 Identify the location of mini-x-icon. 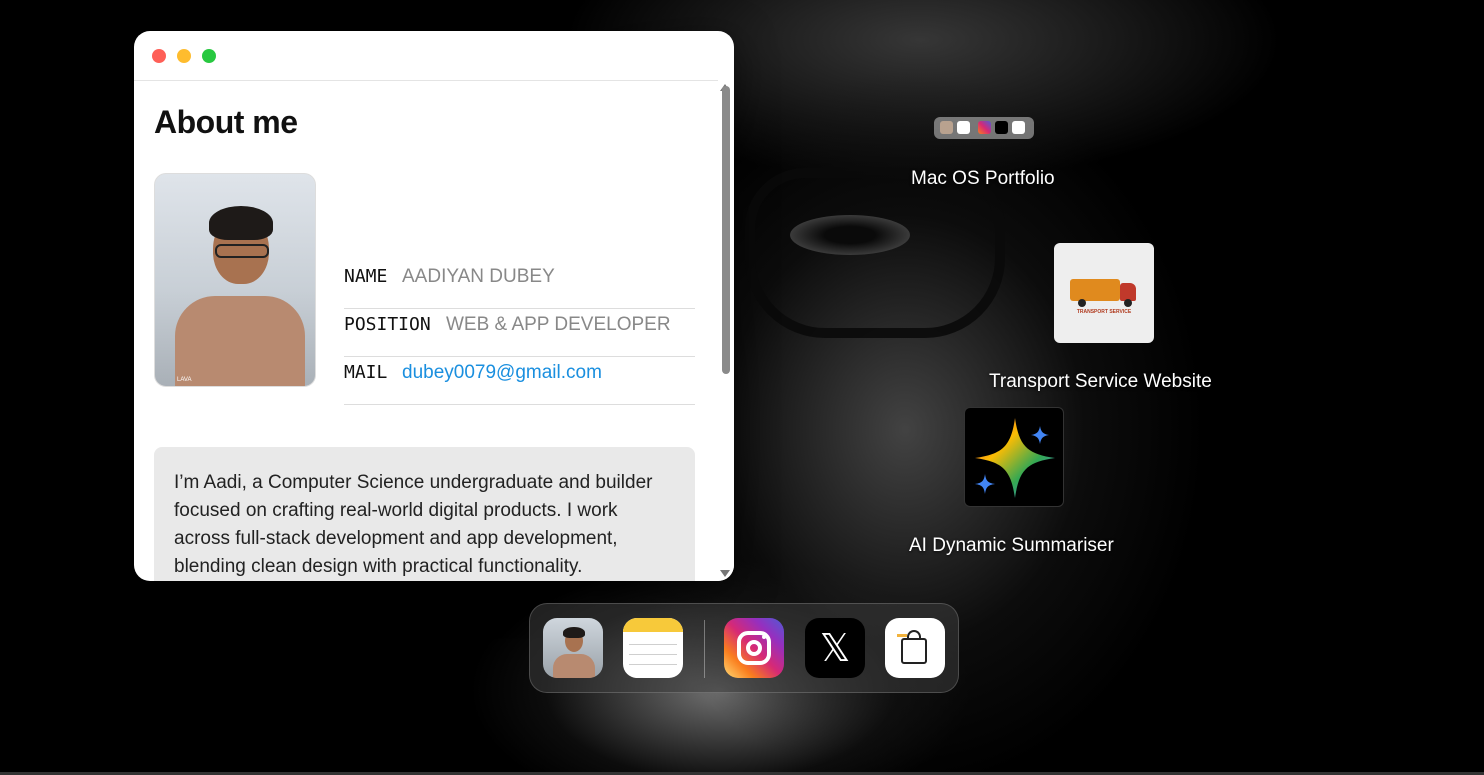
(1001, 127).